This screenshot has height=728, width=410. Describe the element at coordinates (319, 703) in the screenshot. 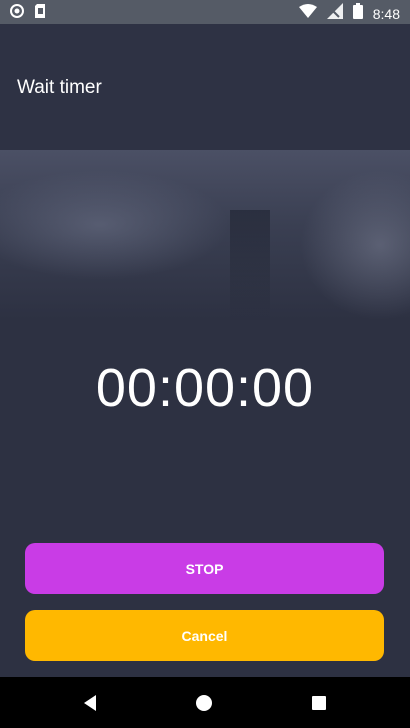

I see `recents-icon` at that location.